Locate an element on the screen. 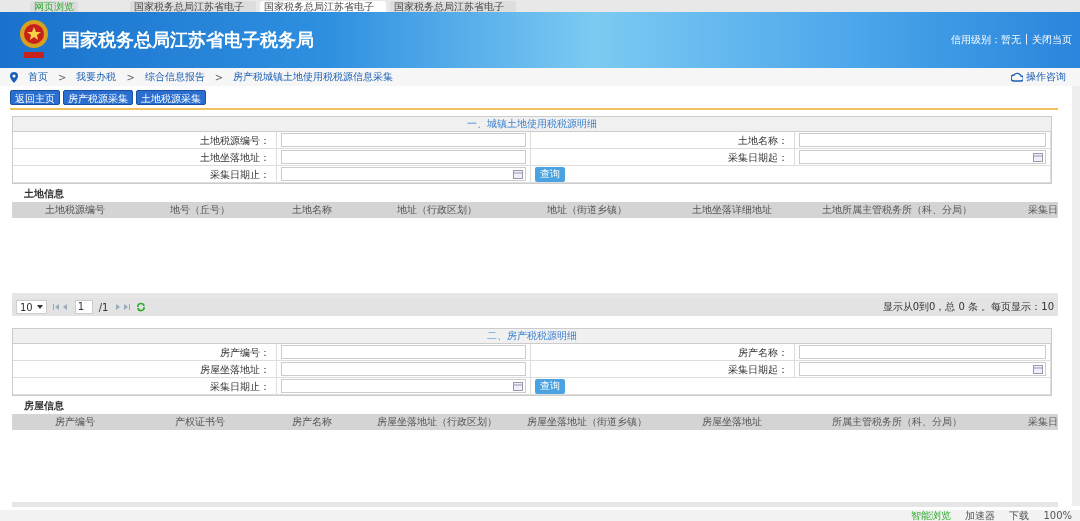 The image size is (1080, 521). help-link: 操作咨询 is located at coordinates (1038, 77).